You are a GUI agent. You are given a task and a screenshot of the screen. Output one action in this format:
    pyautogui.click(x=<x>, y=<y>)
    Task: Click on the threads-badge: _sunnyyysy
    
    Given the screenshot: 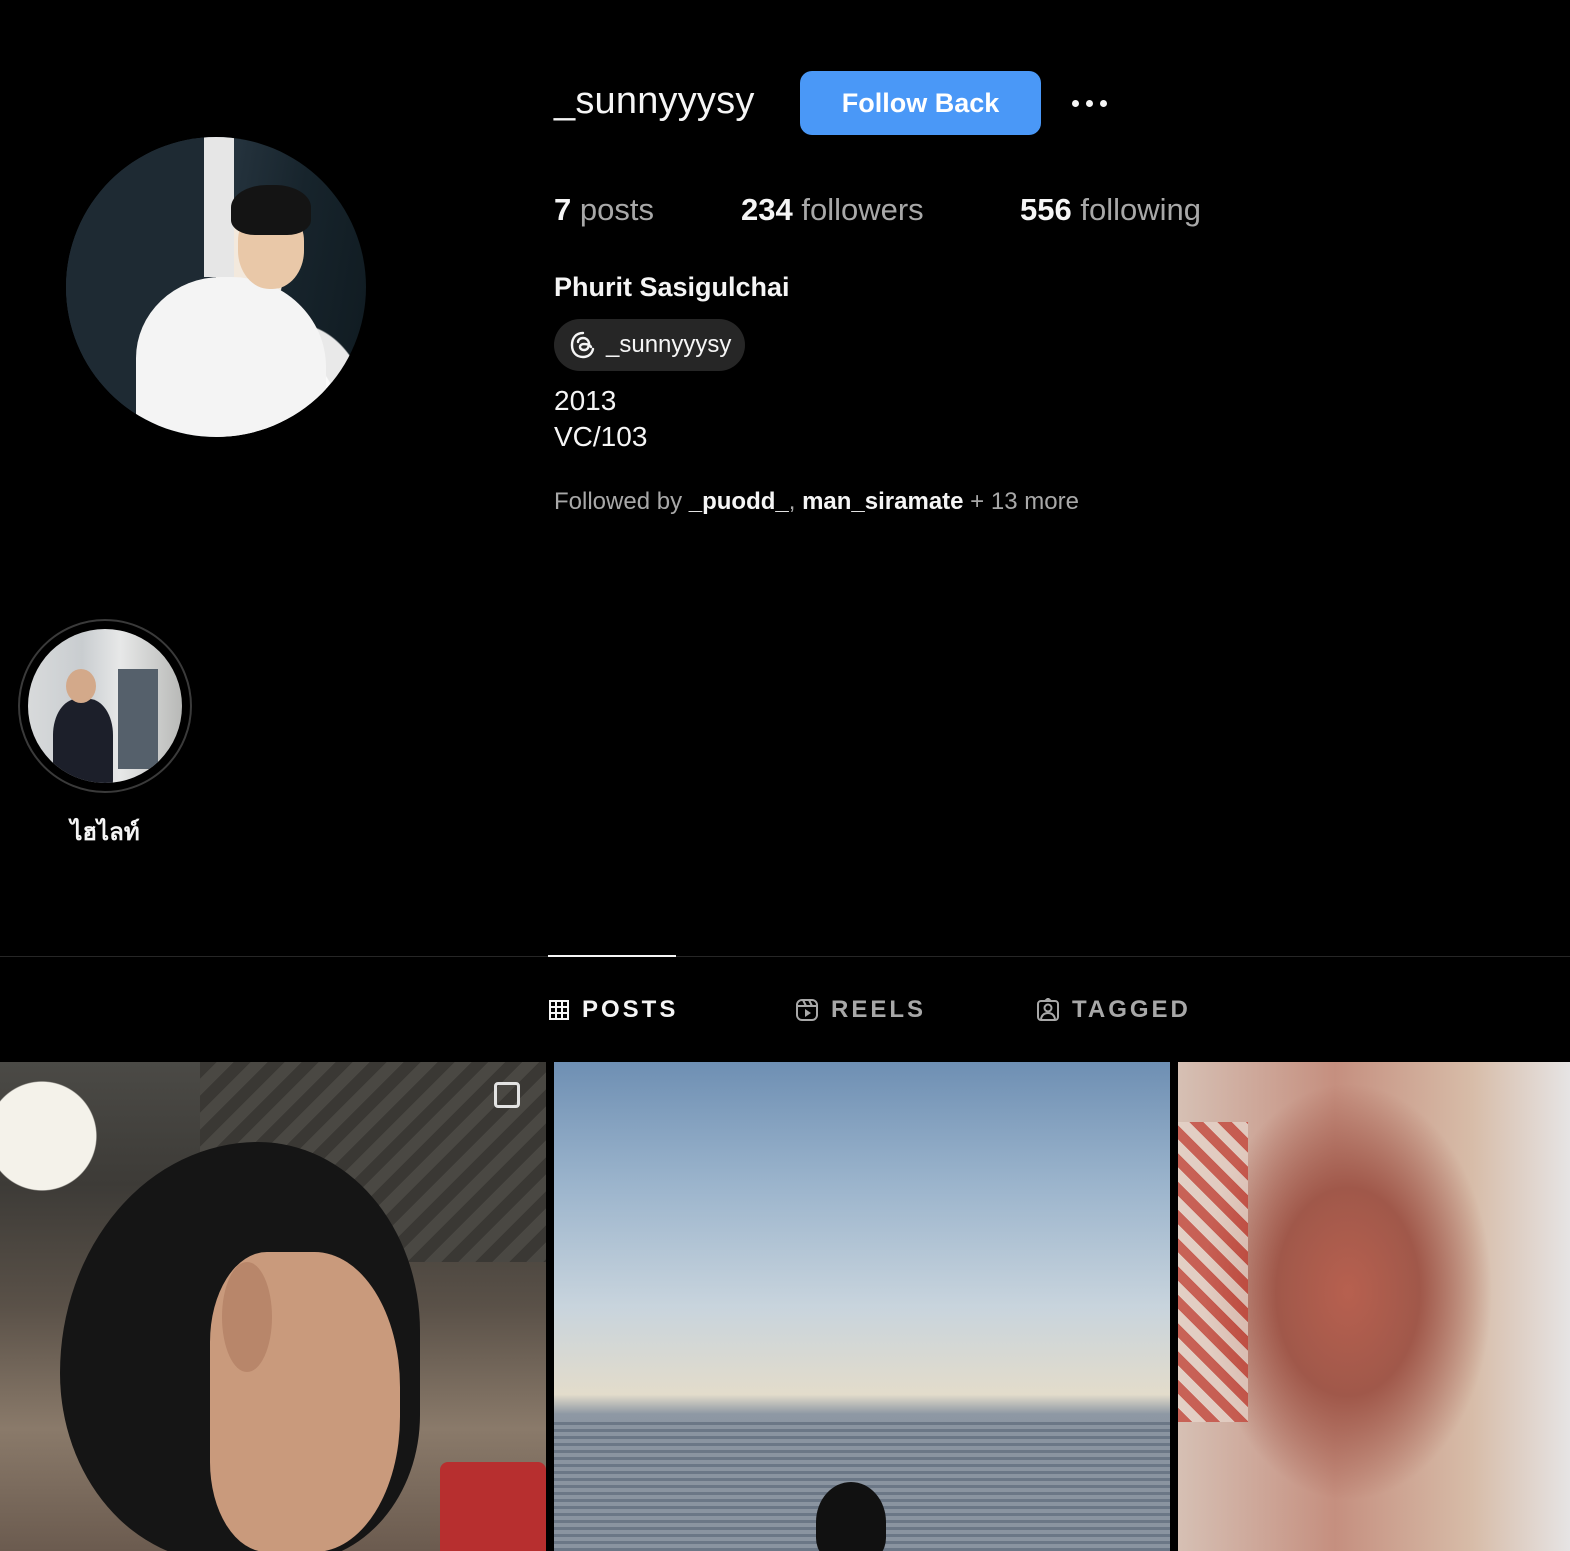 What is the action you would take?
    pyautogui.click(x=650, y=345)
    